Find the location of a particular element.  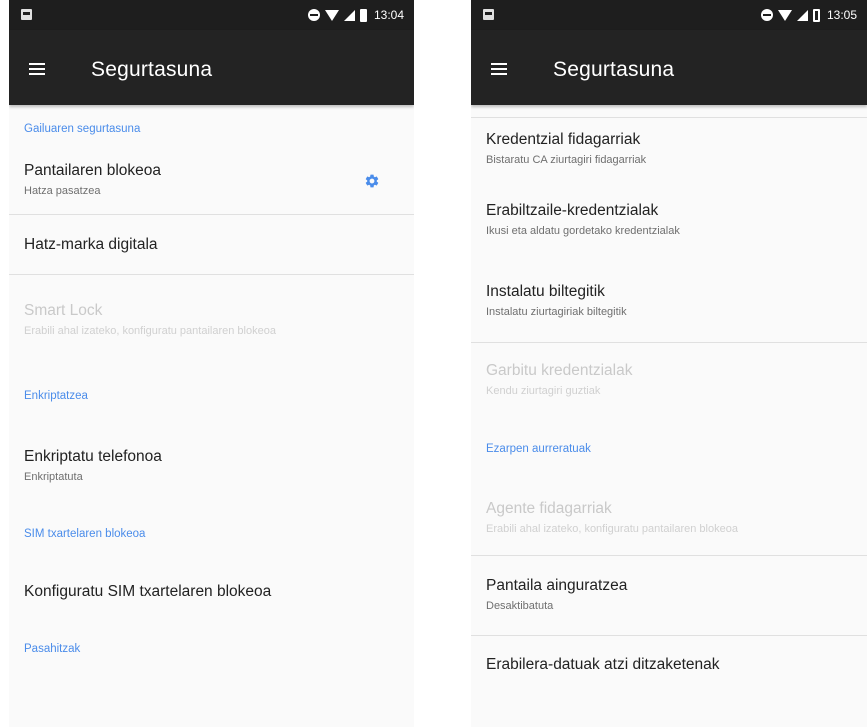

status-bar: 13:05 is located at coordinates (669, 15).